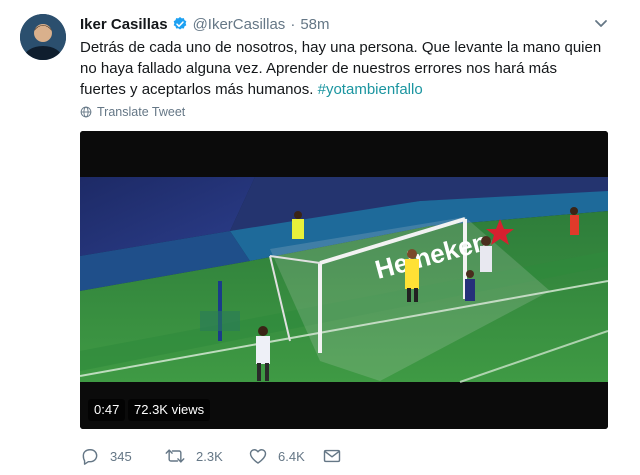 The image size is (640, 475). What do you see at coordinates (193, 456) in the screenshot?
I see `retweet-button: 2.3K` at bounding box center [193, 456].